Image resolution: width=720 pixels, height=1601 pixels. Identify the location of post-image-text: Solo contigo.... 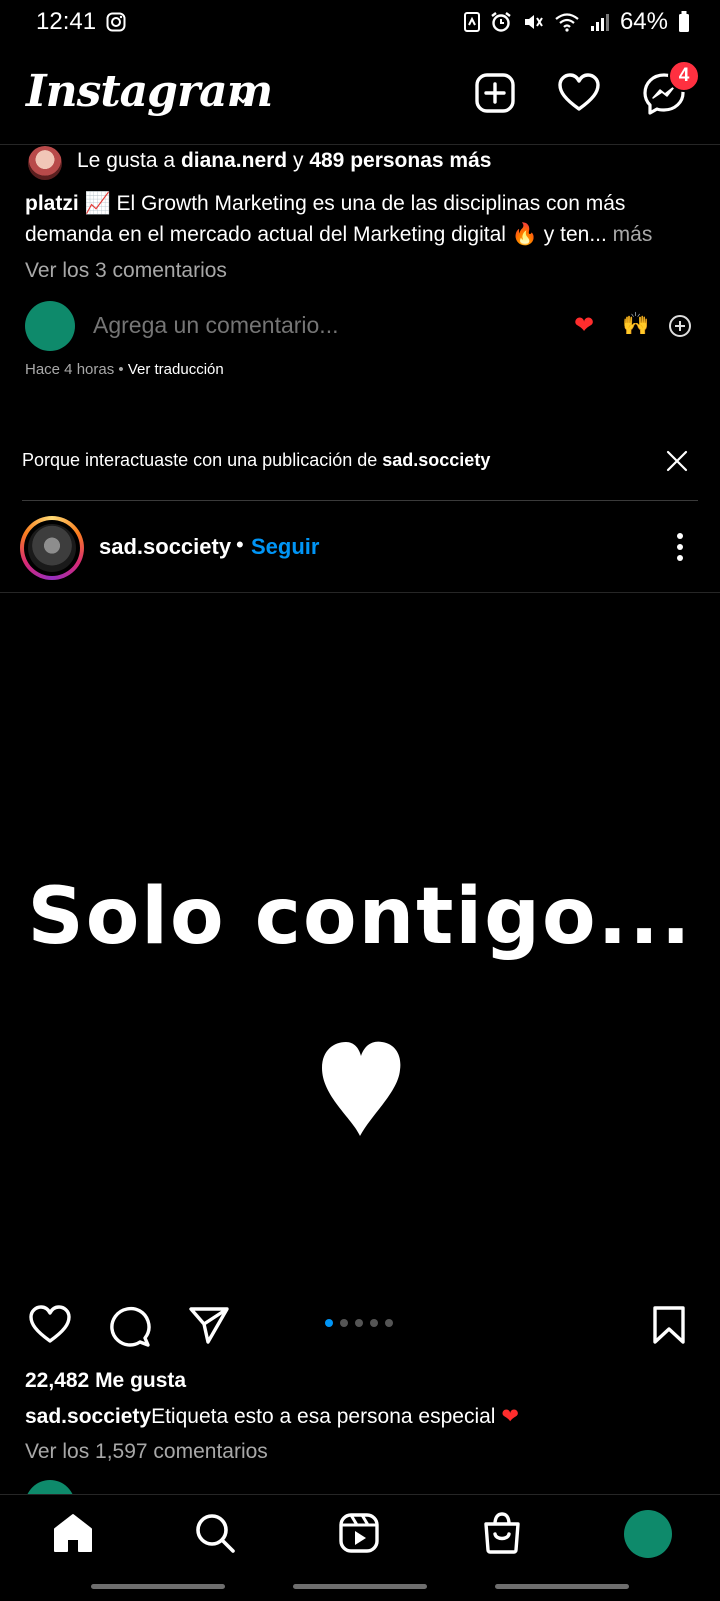
(360, 917).